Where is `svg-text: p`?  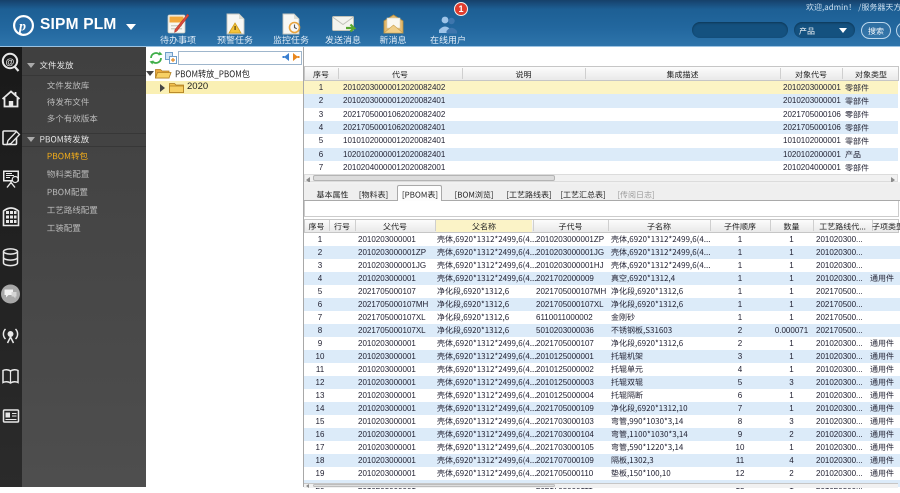
svg-text: p is located at coordinates (22, 27).